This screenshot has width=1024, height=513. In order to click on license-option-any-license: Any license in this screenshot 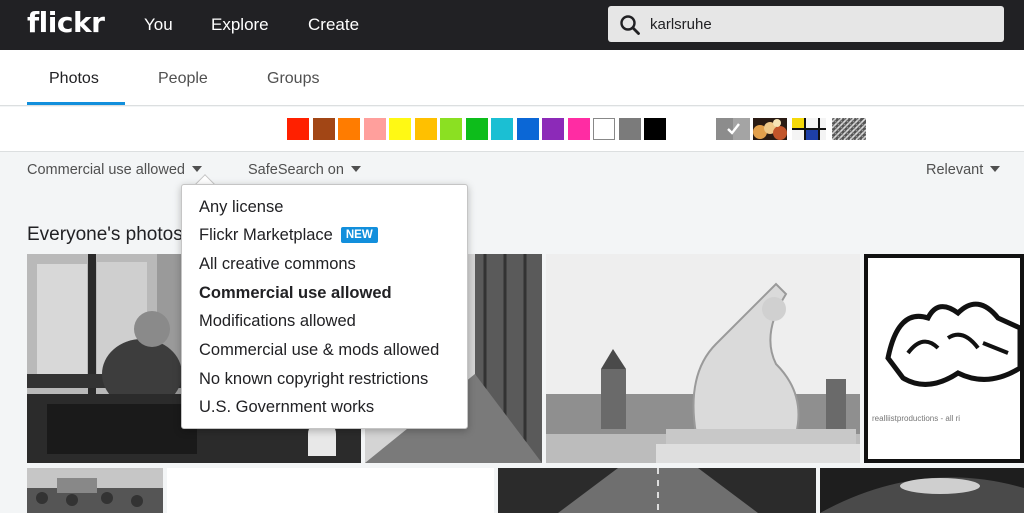, I will do `click(241, 207)`.